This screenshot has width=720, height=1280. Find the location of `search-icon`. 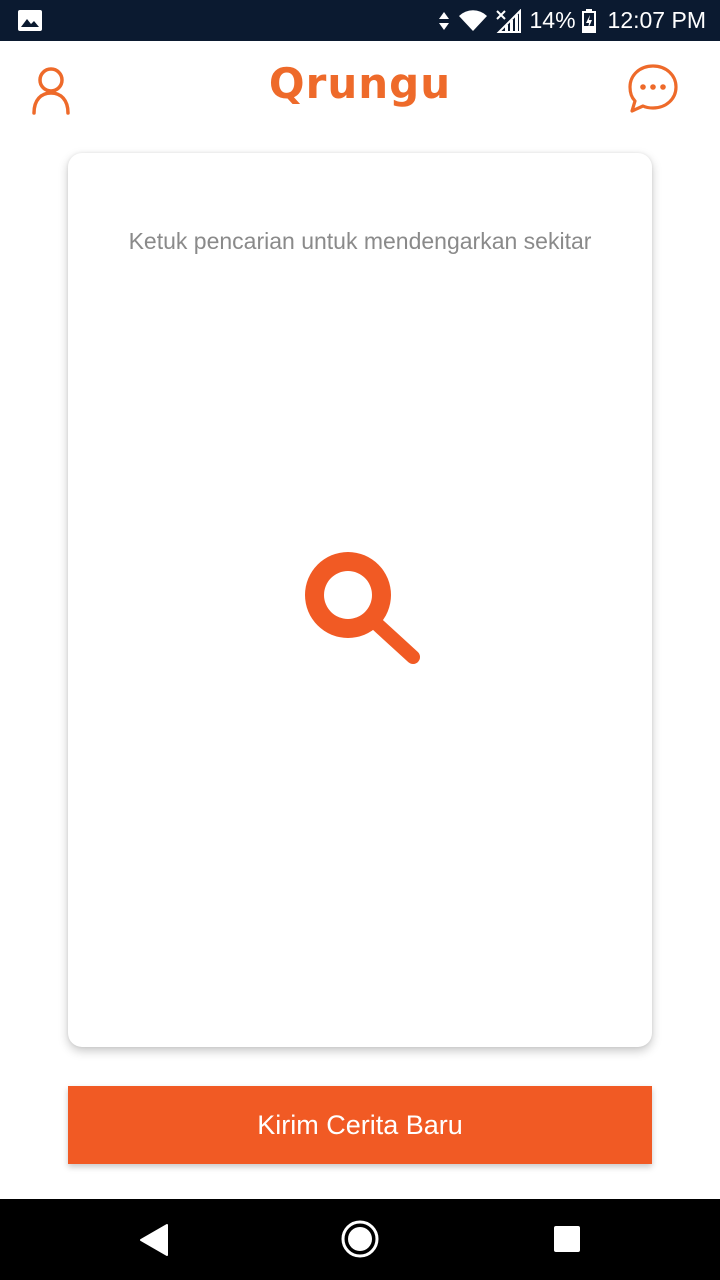

search-icon is located at coordinates (361, 604).